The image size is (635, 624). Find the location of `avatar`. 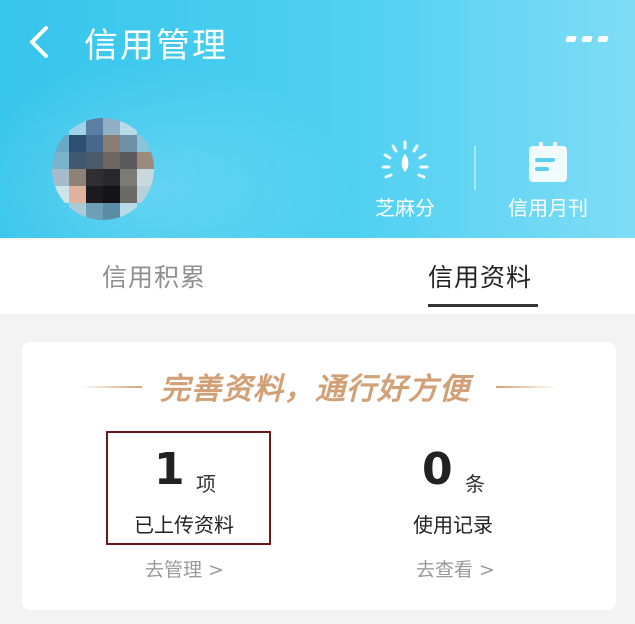

avatar is located at coordinates (103, 169).